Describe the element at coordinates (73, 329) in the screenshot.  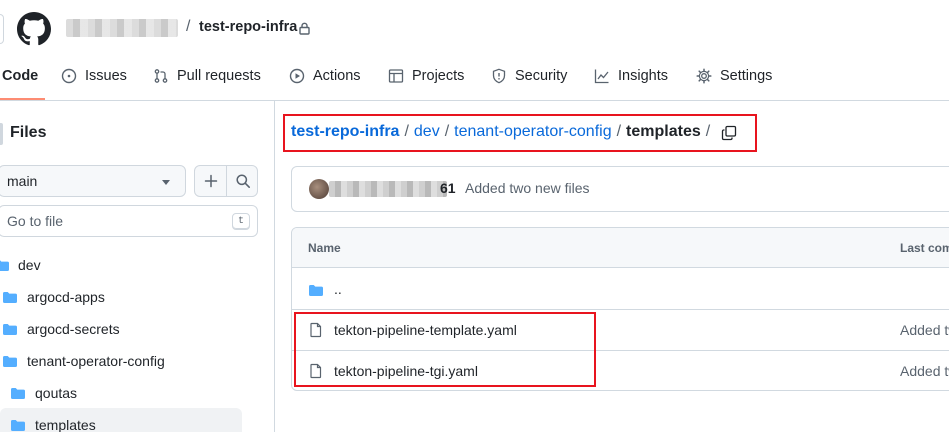
I see `tree-item-label: argocd-secrets` at that location.